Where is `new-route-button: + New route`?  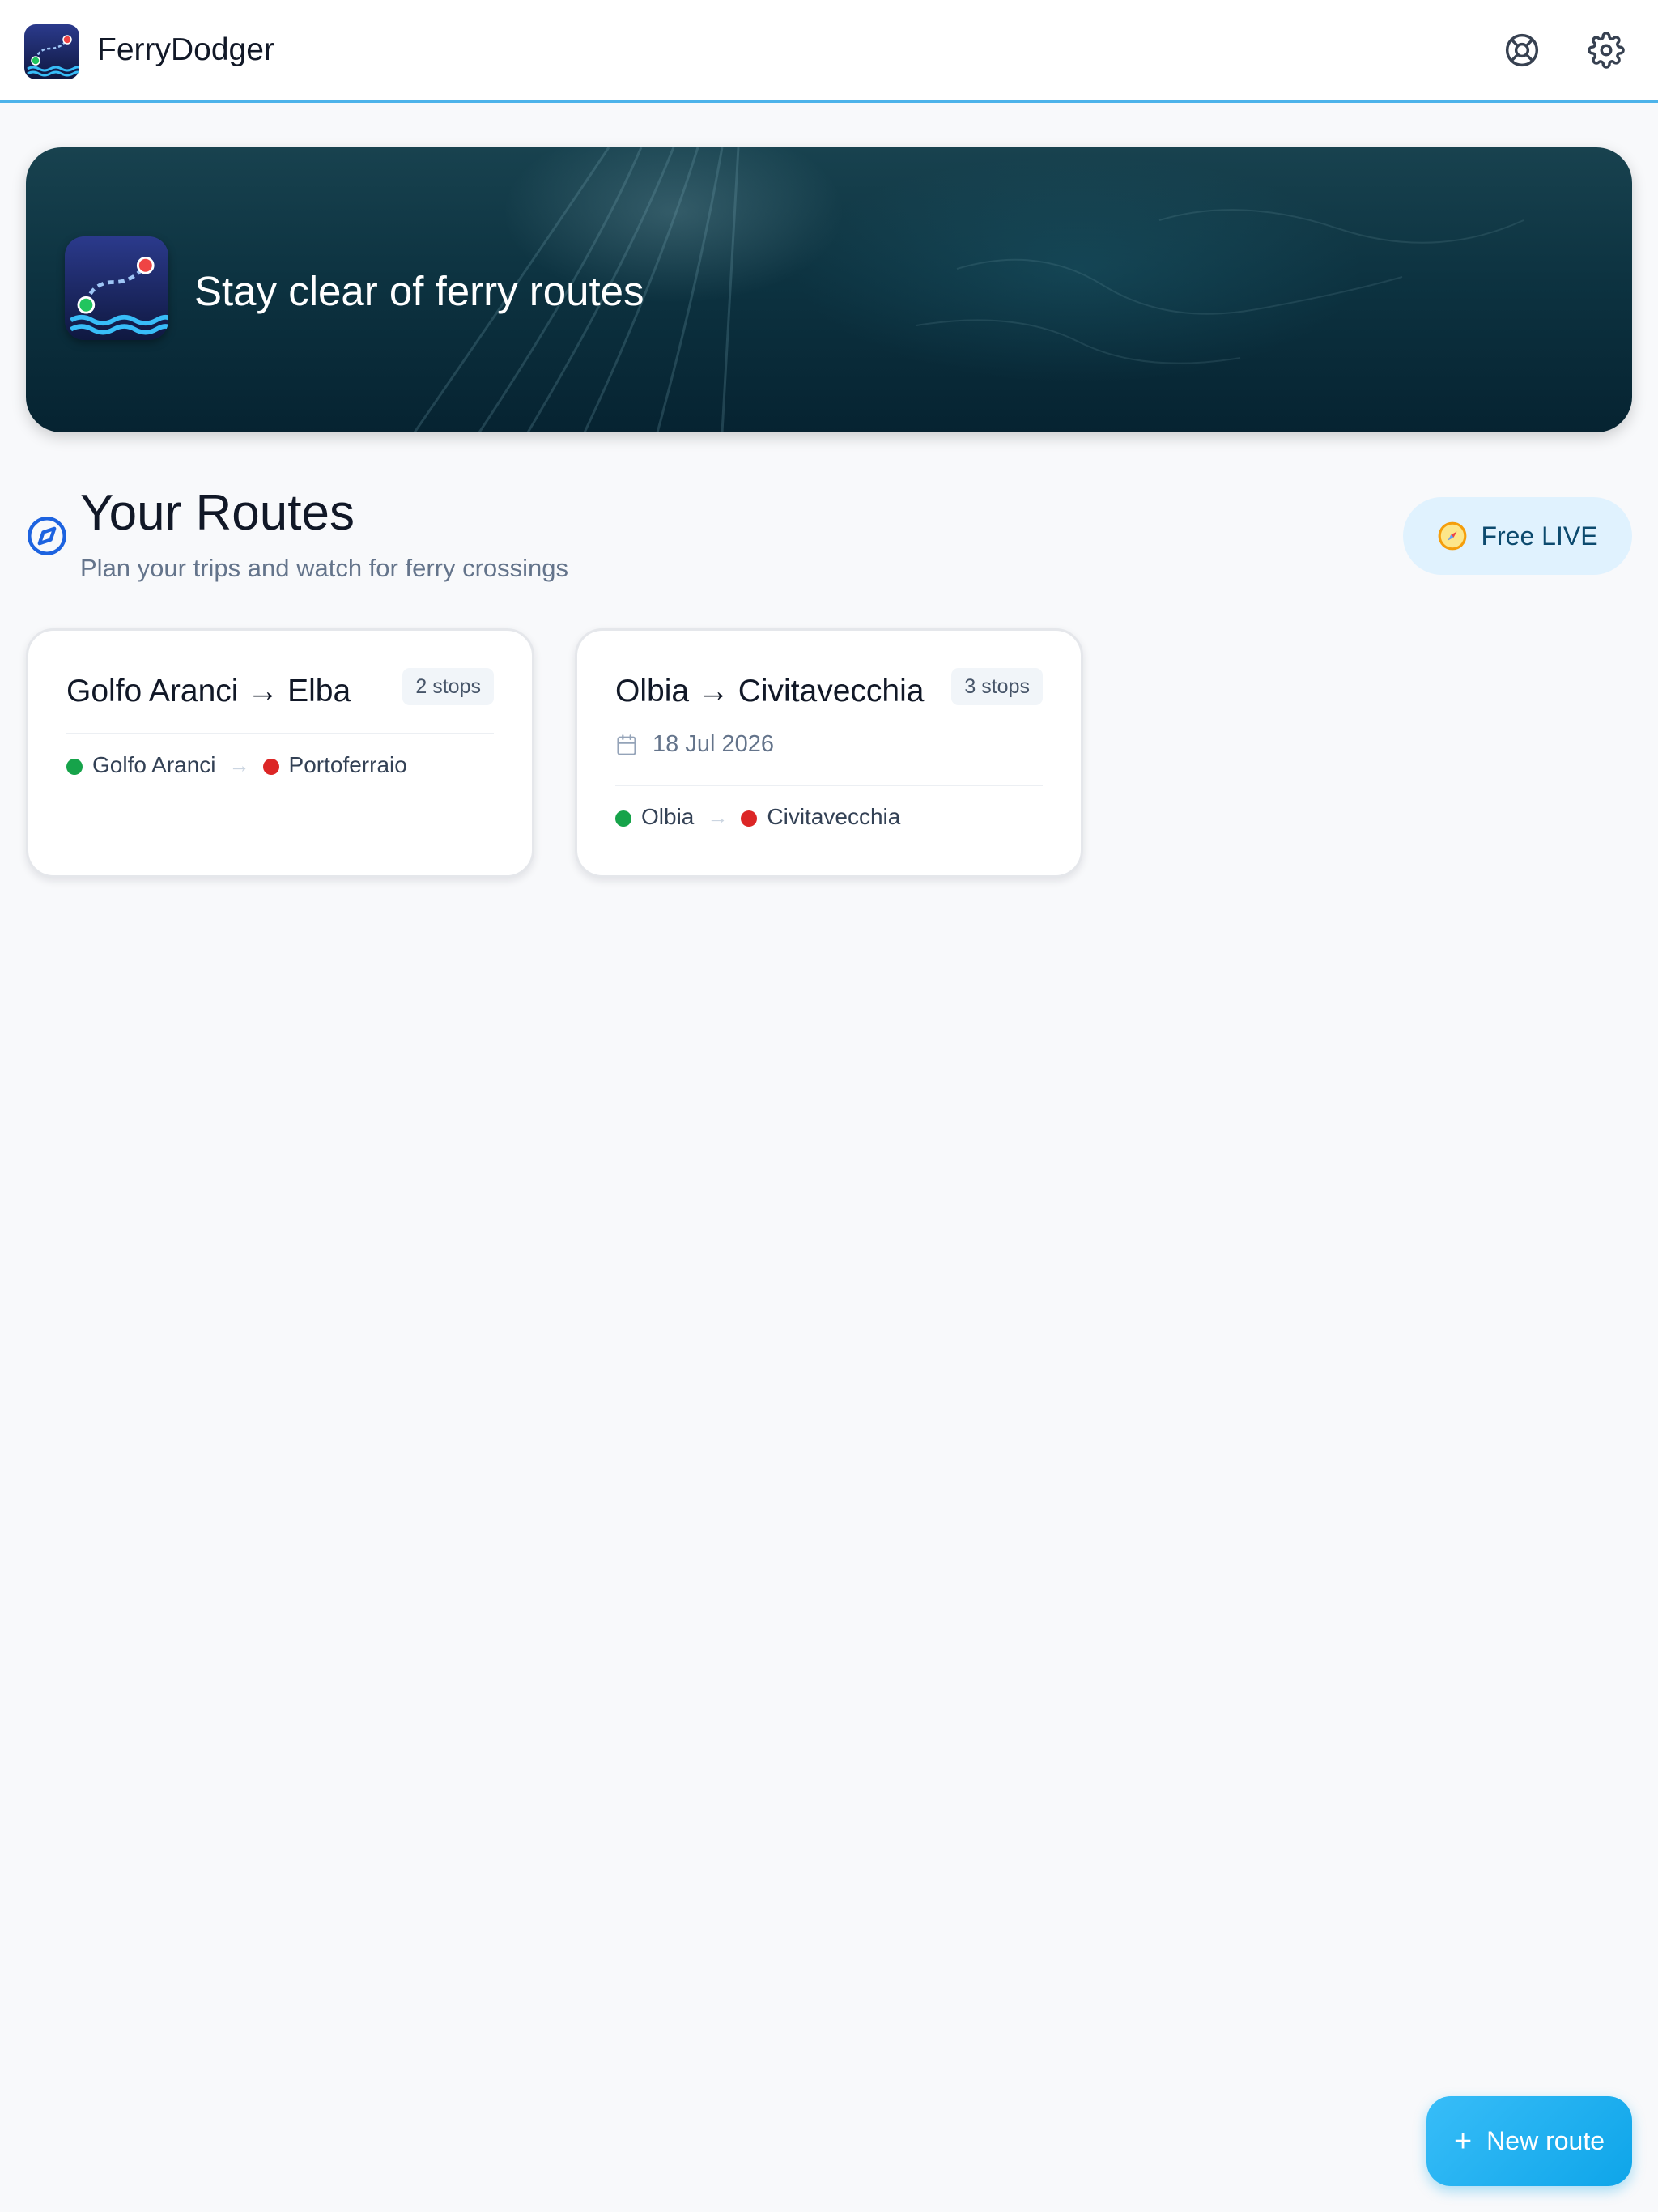
new-route-button: + New route is located at coordinates (1529, 2141).